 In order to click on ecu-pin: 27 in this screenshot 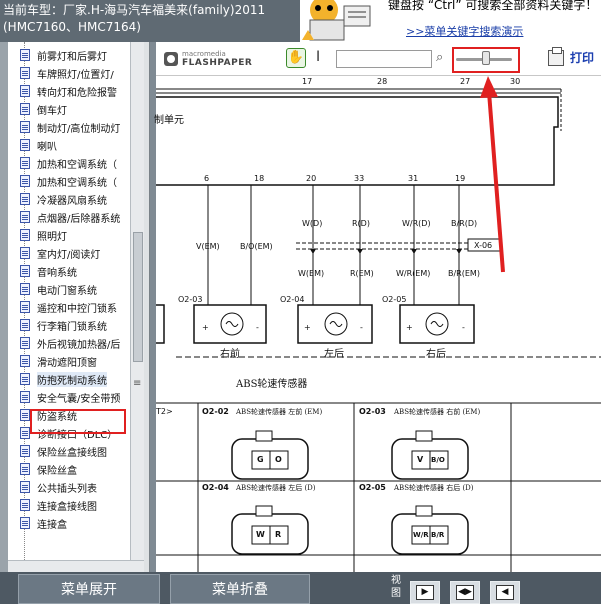, I will do `click(465, 81)`.